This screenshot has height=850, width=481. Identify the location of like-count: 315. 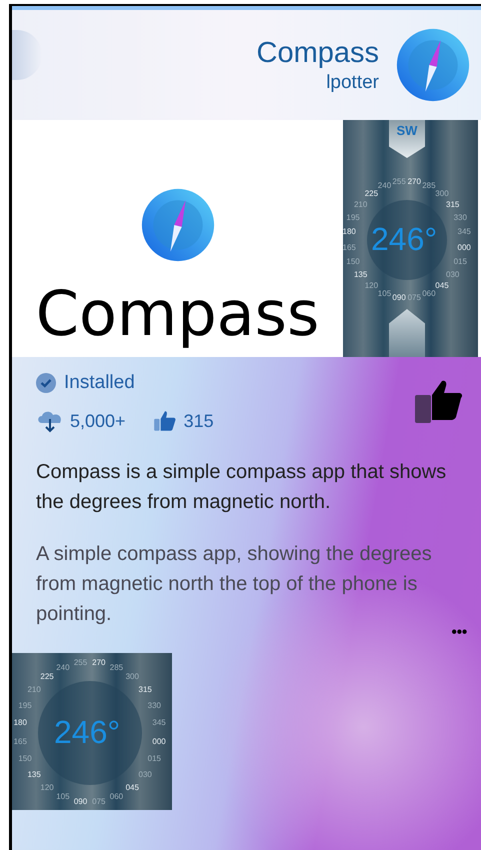
(199, 421).